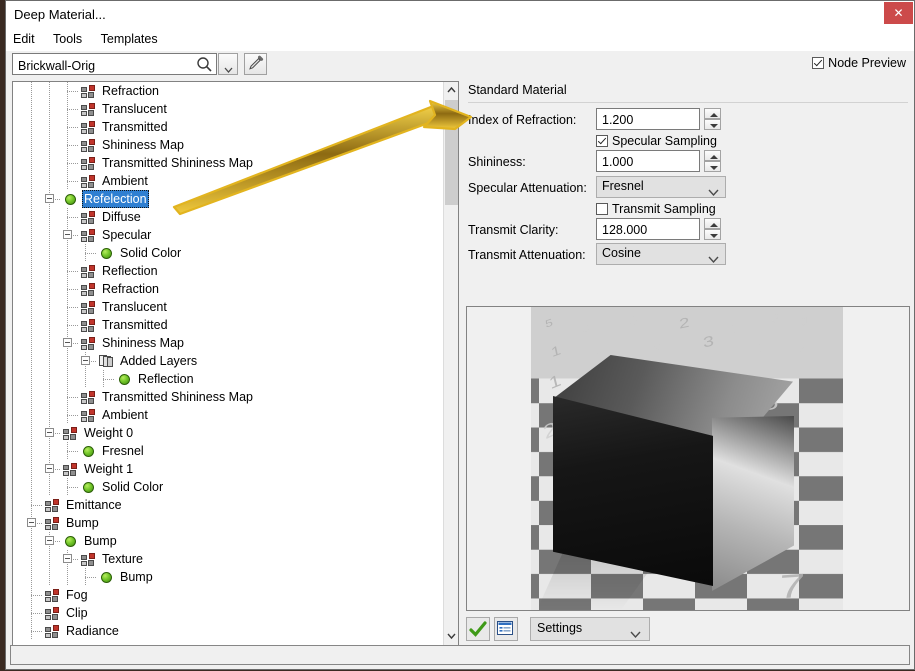  What do you see at coordinates (67, 39) in the screenshot?
I see `menu-item-tools: Tools` at bounding box center [67, 39].